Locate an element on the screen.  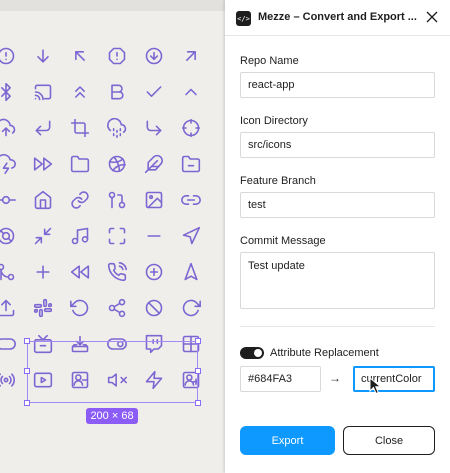
bluetooth-icon is located at coordinates (12, 92).